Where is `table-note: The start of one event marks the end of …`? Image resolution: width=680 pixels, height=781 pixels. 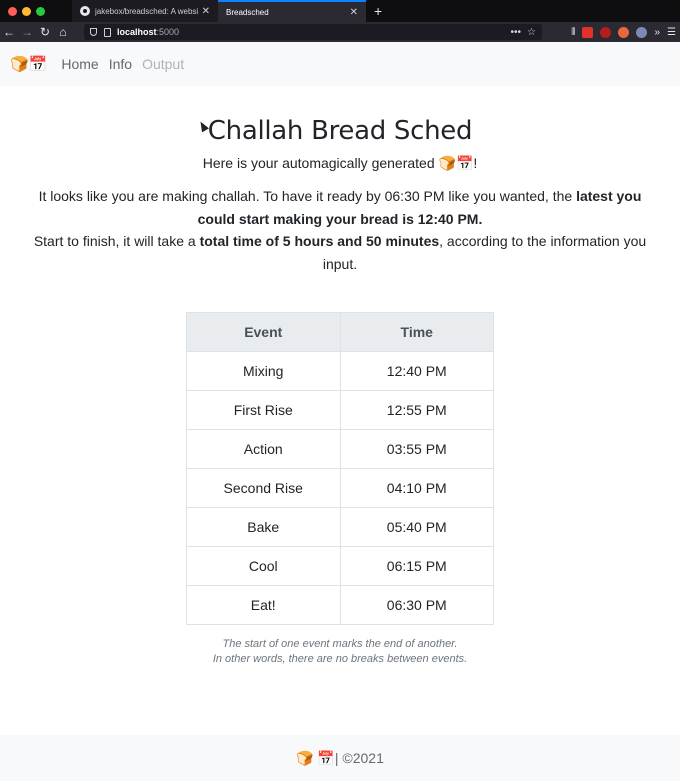 table-note: The start of one event marks the end of … is located at coordinates (340, 652).